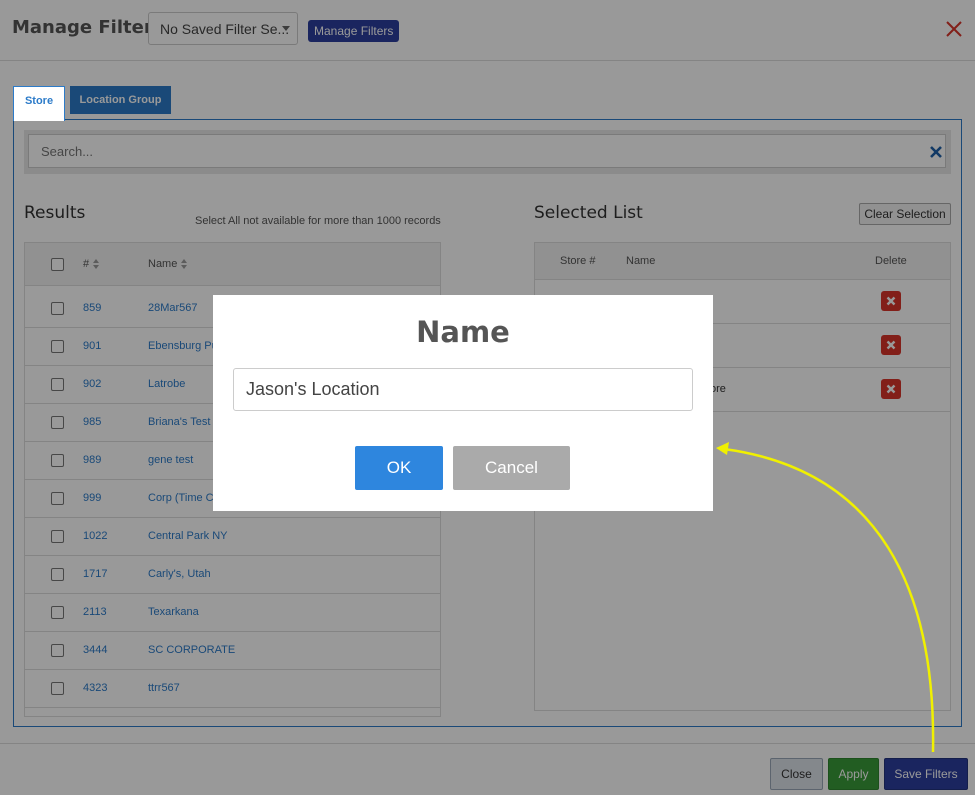  I want to click on name-dialog: Name OK Cancel, so click(463, 403).